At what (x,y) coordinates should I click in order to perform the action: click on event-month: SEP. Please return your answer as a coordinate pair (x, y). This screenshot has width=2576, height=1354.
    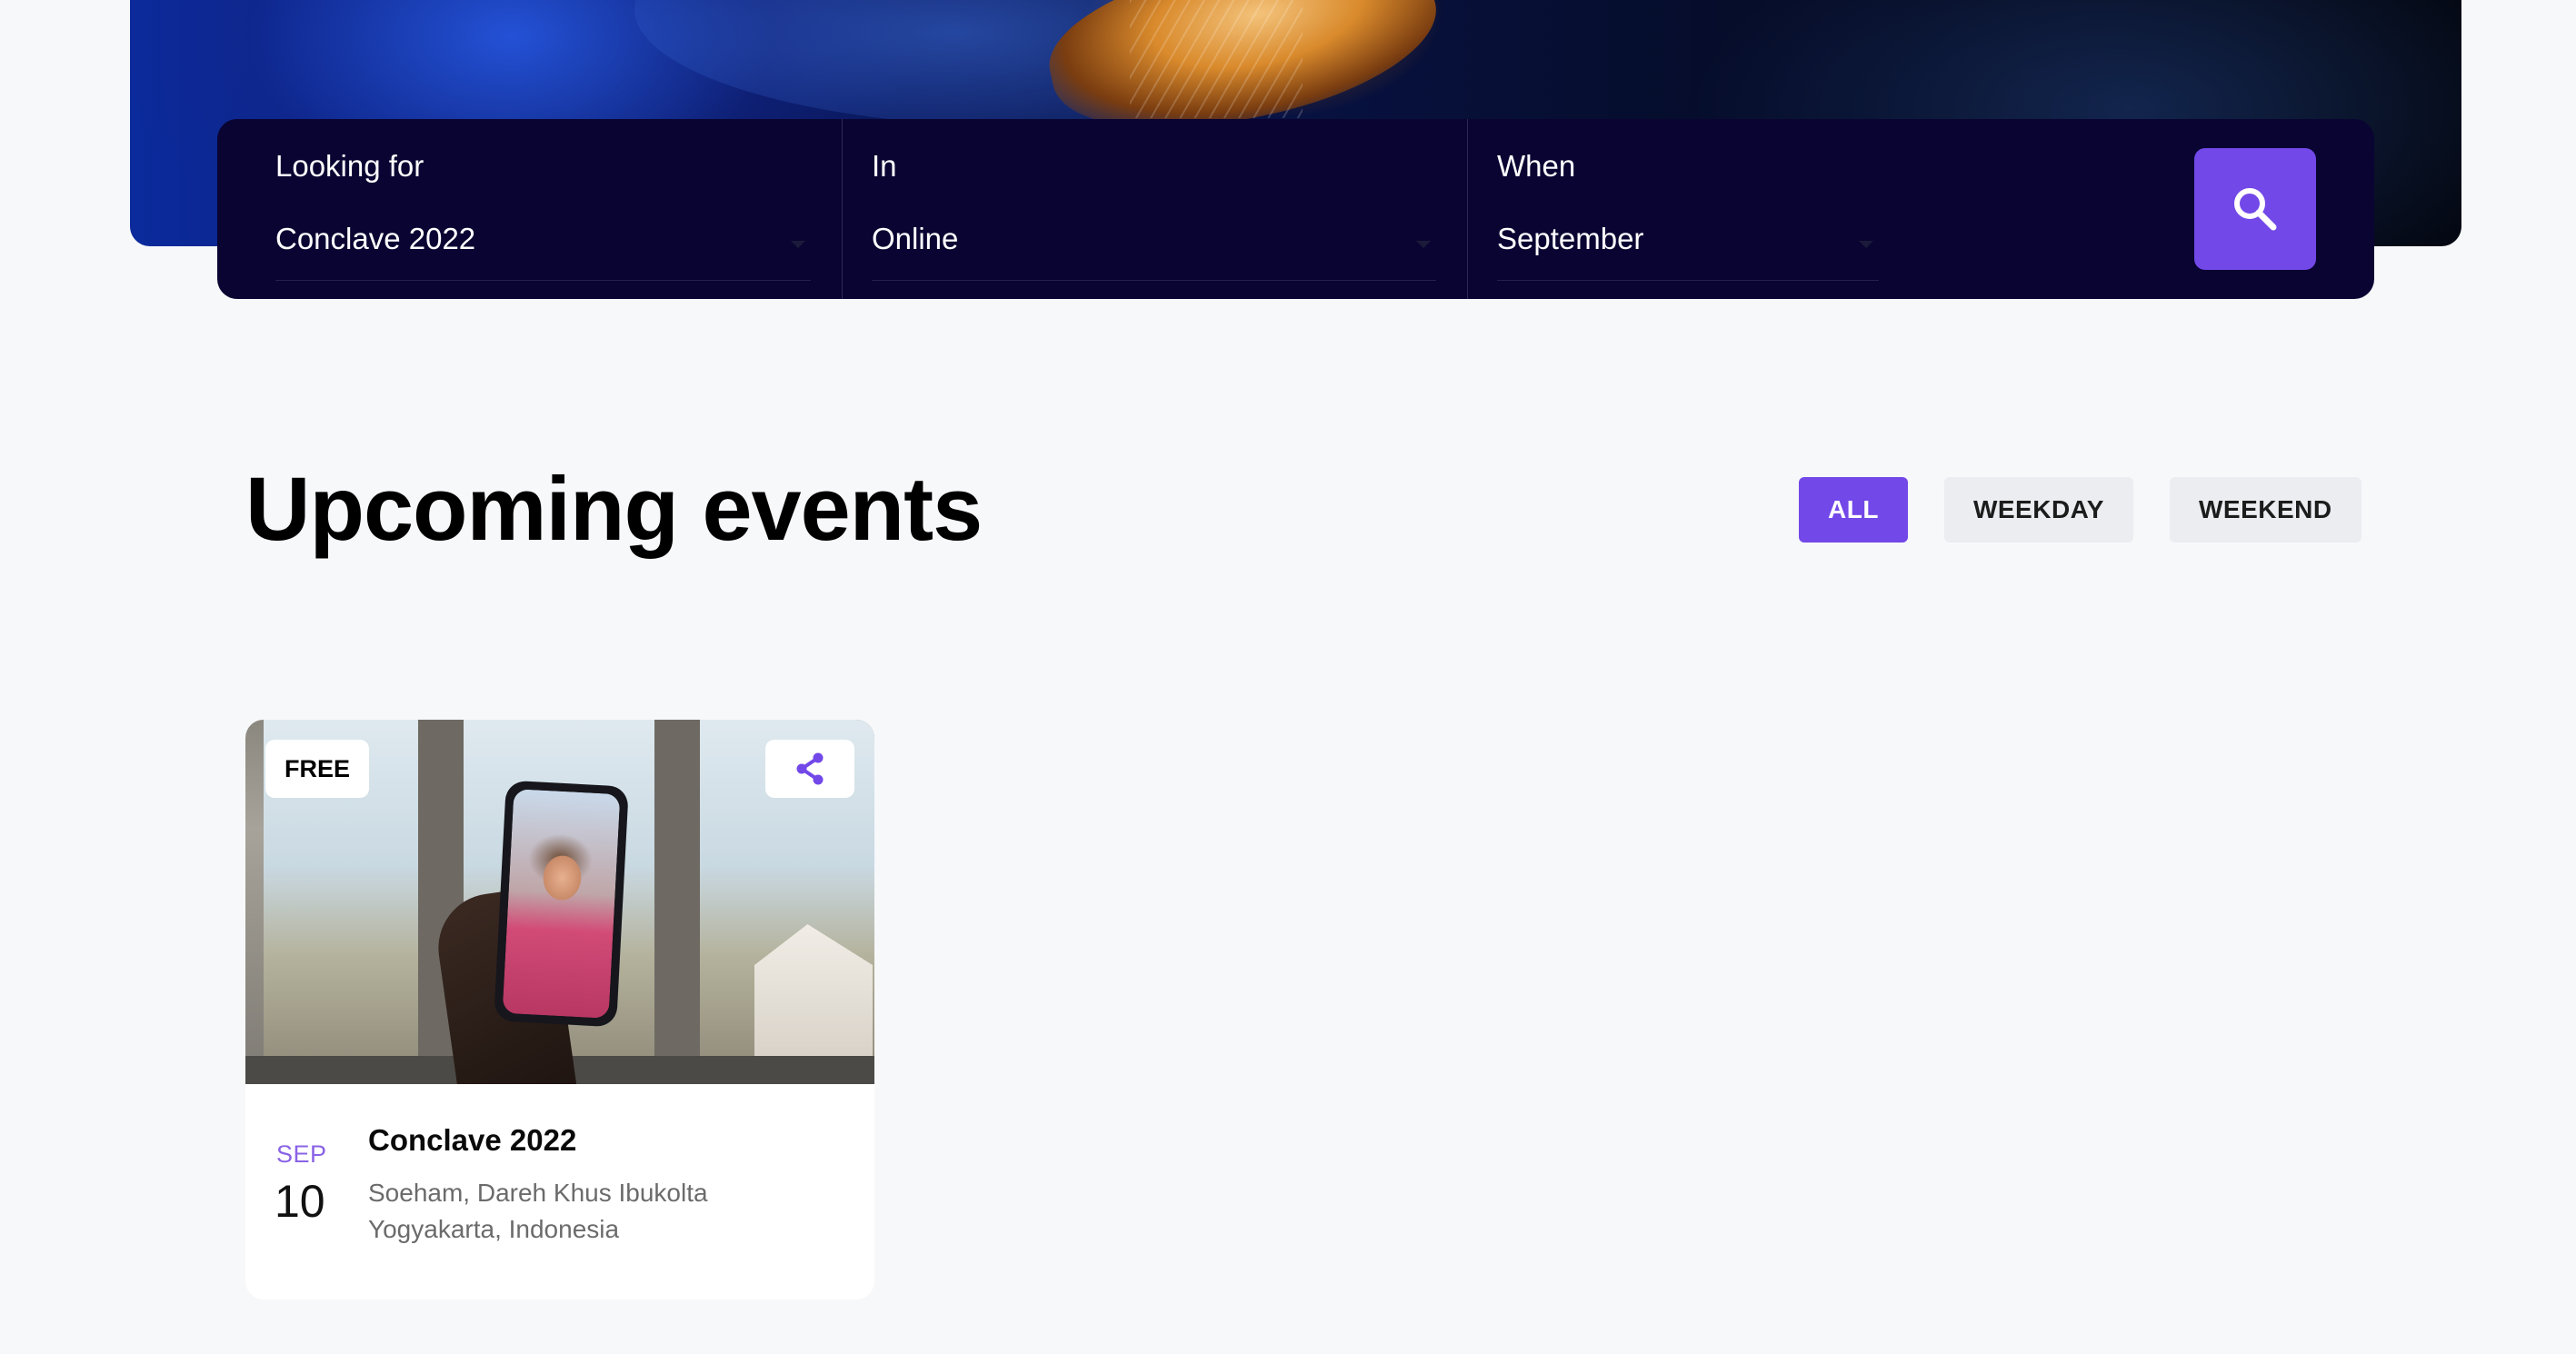
    Looking at the image, I should click on (301, 1154).